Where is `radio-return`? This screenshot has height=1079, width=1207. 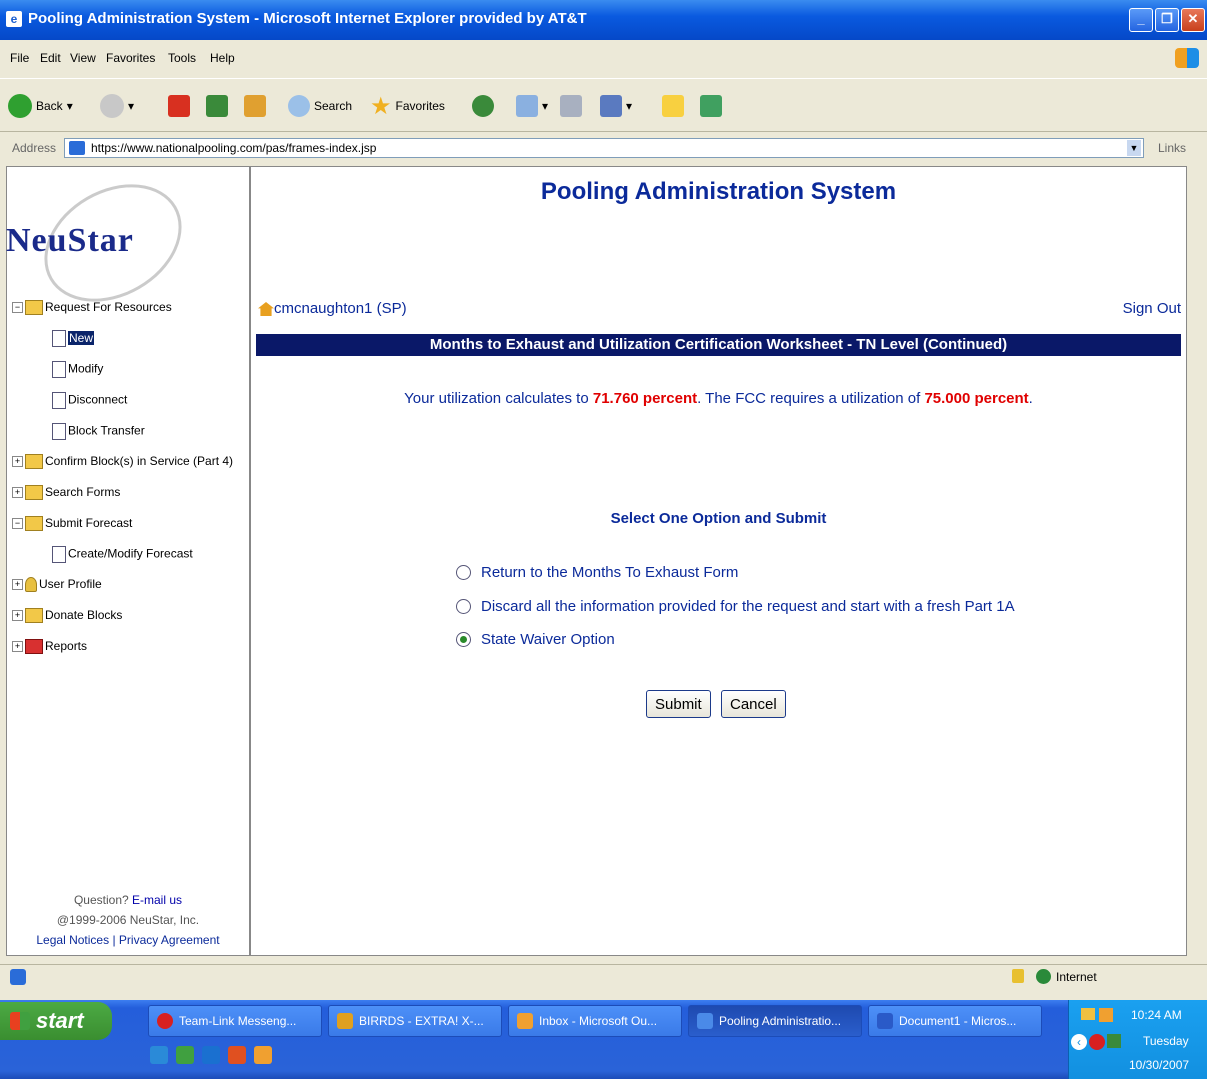 radio-return is located at coordinates (463, 572).